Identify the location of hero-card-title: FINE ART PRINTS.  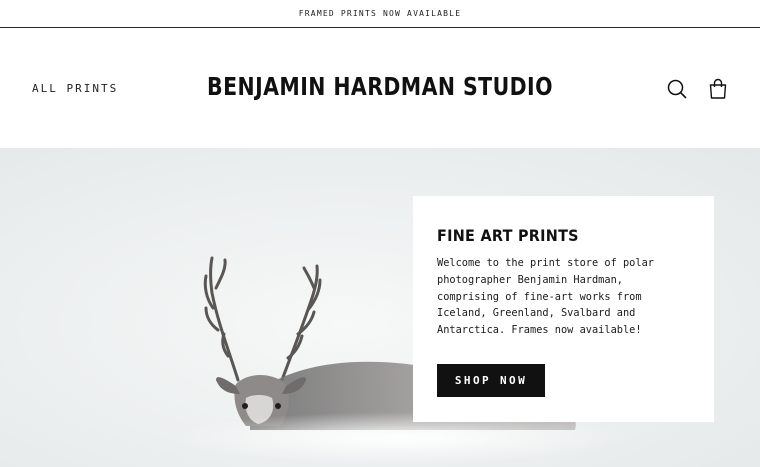
(508, 235).